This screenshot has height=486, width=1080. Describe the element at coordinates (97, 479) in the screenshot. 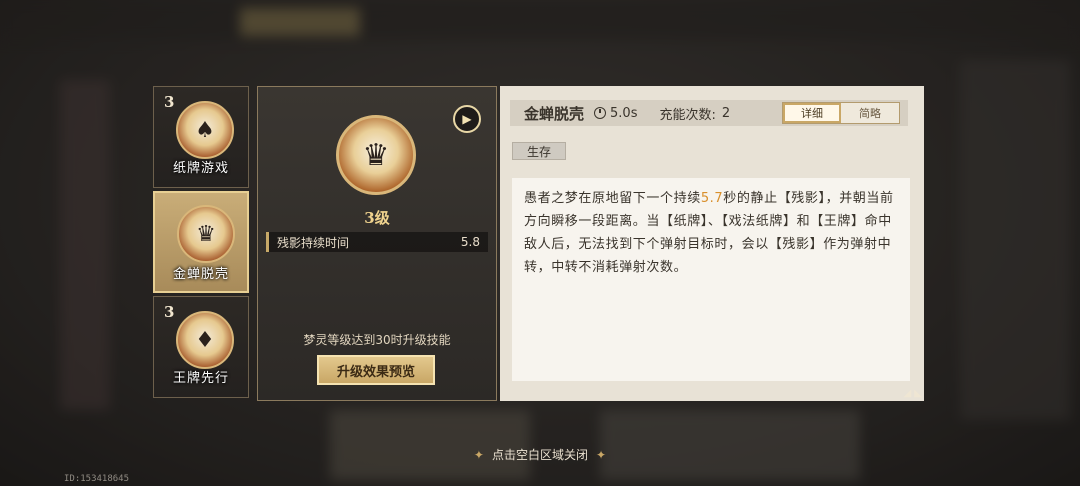

I see `user-id: ID:153418645` at that location.